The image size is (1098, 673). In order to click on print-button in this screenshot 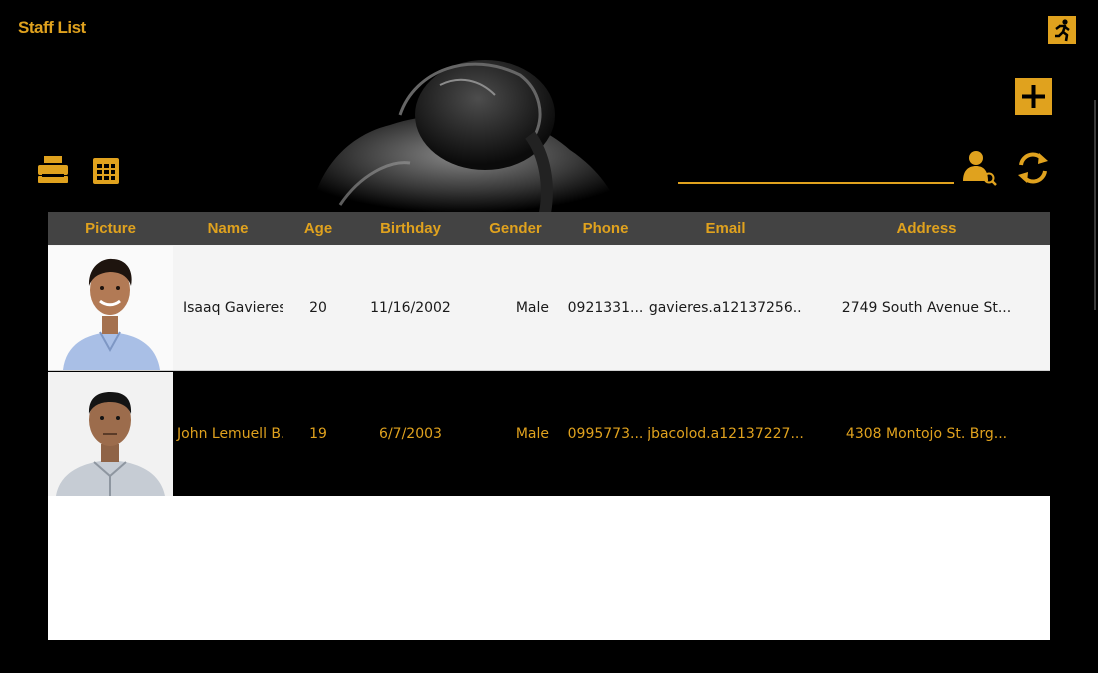, I will do `click(53, 170)`.